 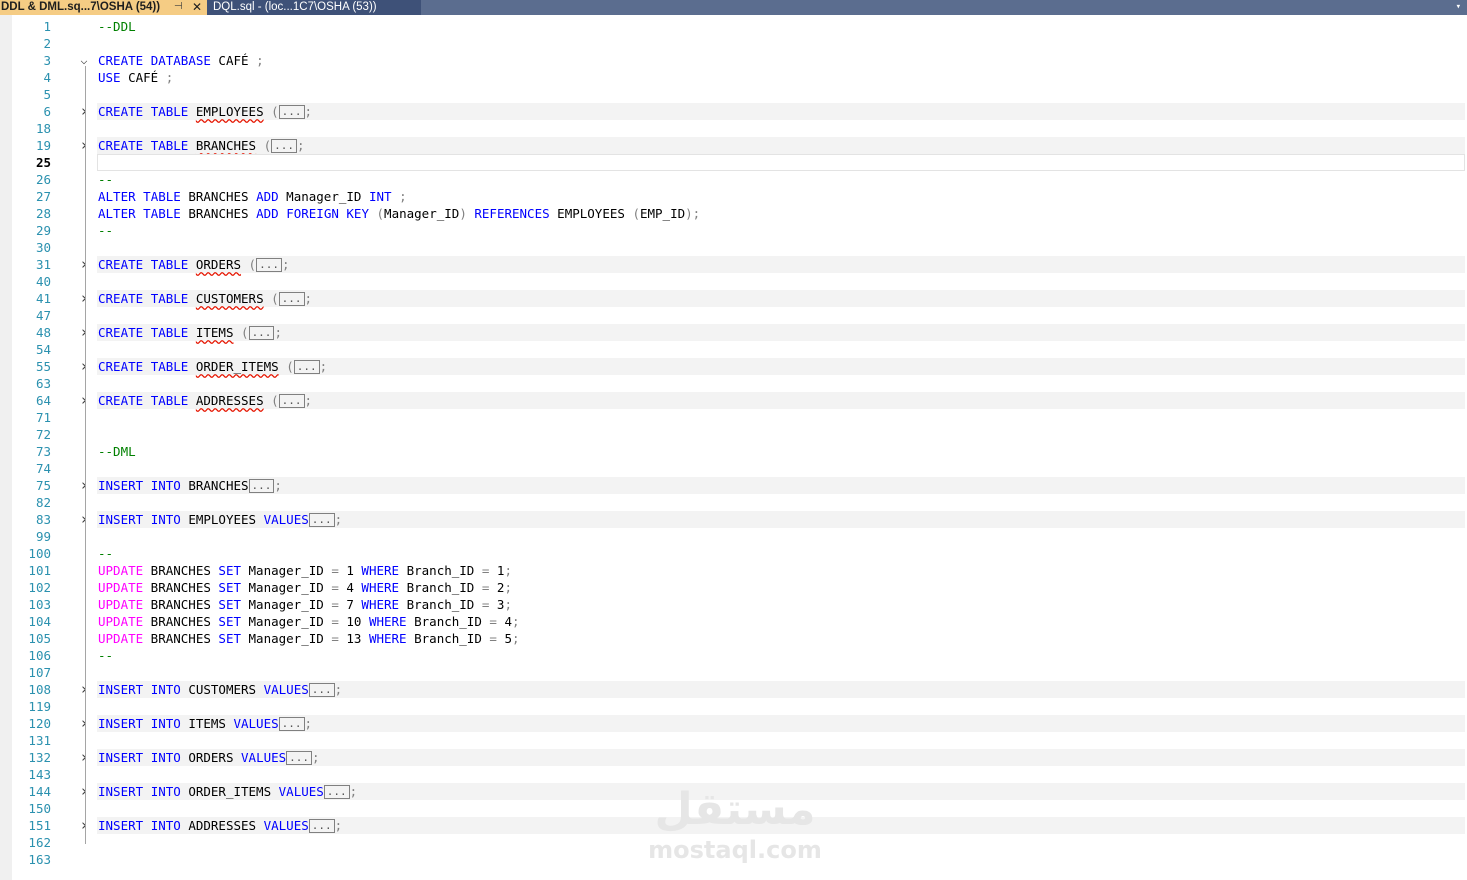 I want to click on outline-guide-line, so click(x=85, y=455).